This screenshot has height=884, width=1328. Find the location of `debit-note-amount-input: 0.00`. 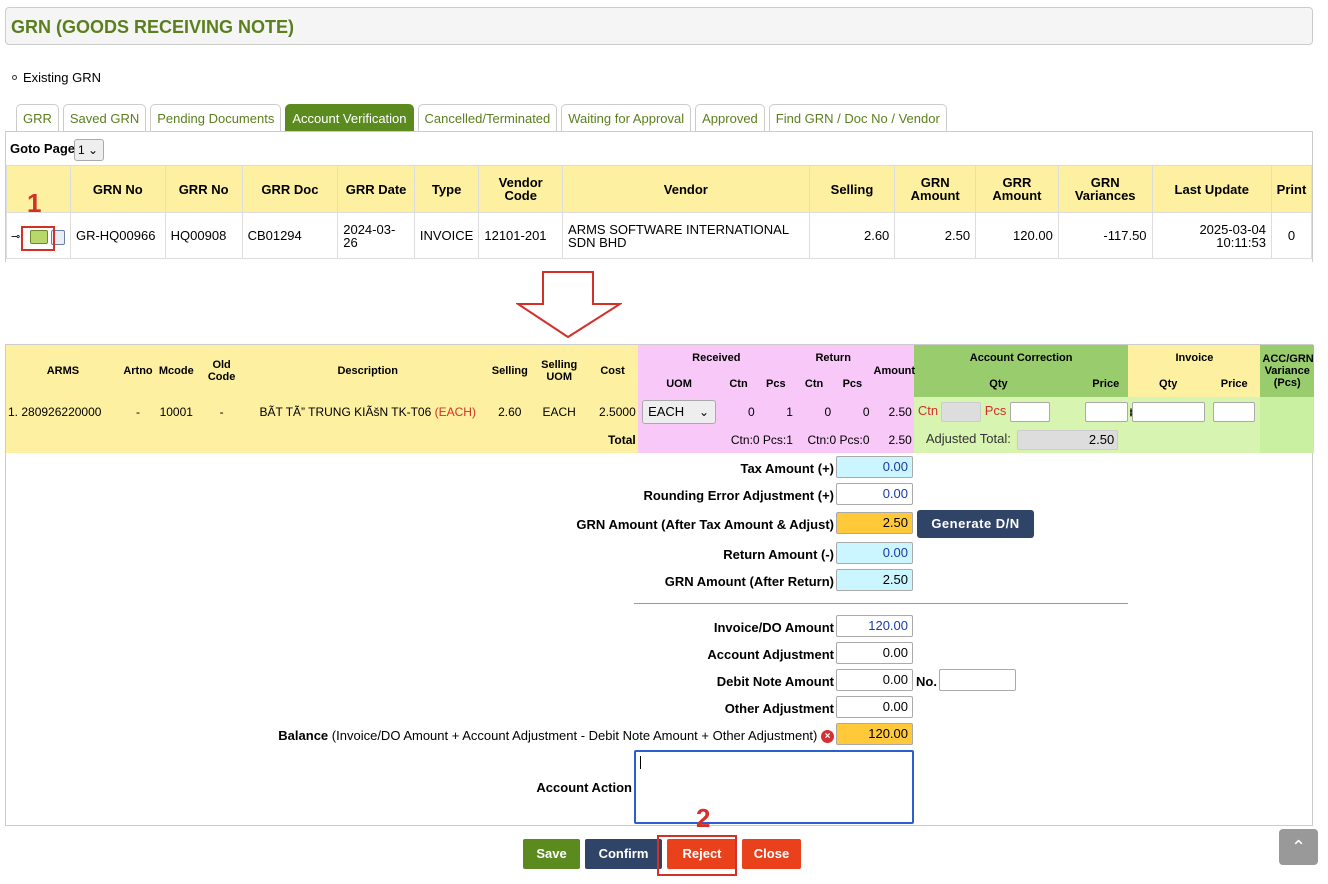

debit-note-amount-input: 0.00 is located at coordinates (874, 680).